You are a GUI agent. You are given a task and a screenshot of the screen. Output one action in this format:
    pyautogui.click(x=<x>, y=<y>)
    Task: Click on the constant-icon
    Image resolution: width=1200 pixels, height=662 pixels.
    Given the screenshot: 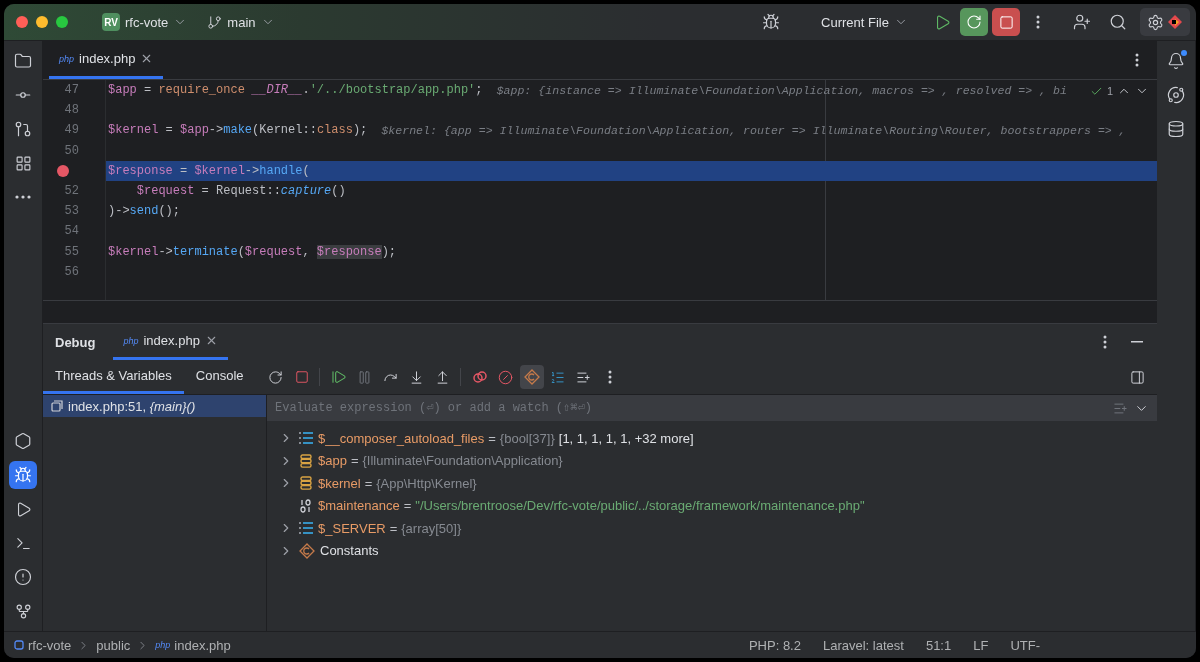 What is the action you would take?
    pyautogui.click(x=307, y=550)
    